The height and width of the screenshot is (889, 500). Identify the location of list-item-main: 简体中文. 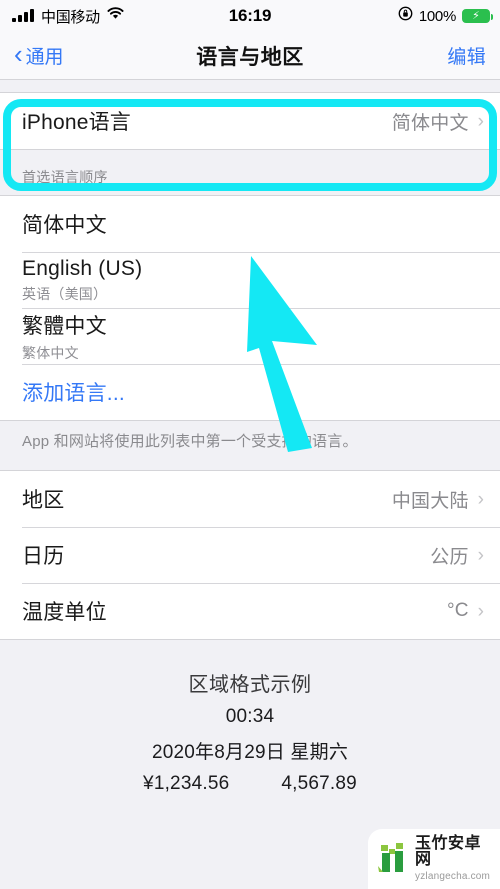
(64, 224).